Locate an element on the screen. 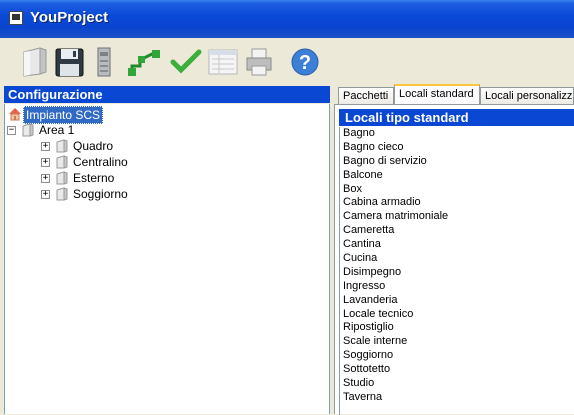  list-item: Soggiorno is located at coordinates (458, 356).